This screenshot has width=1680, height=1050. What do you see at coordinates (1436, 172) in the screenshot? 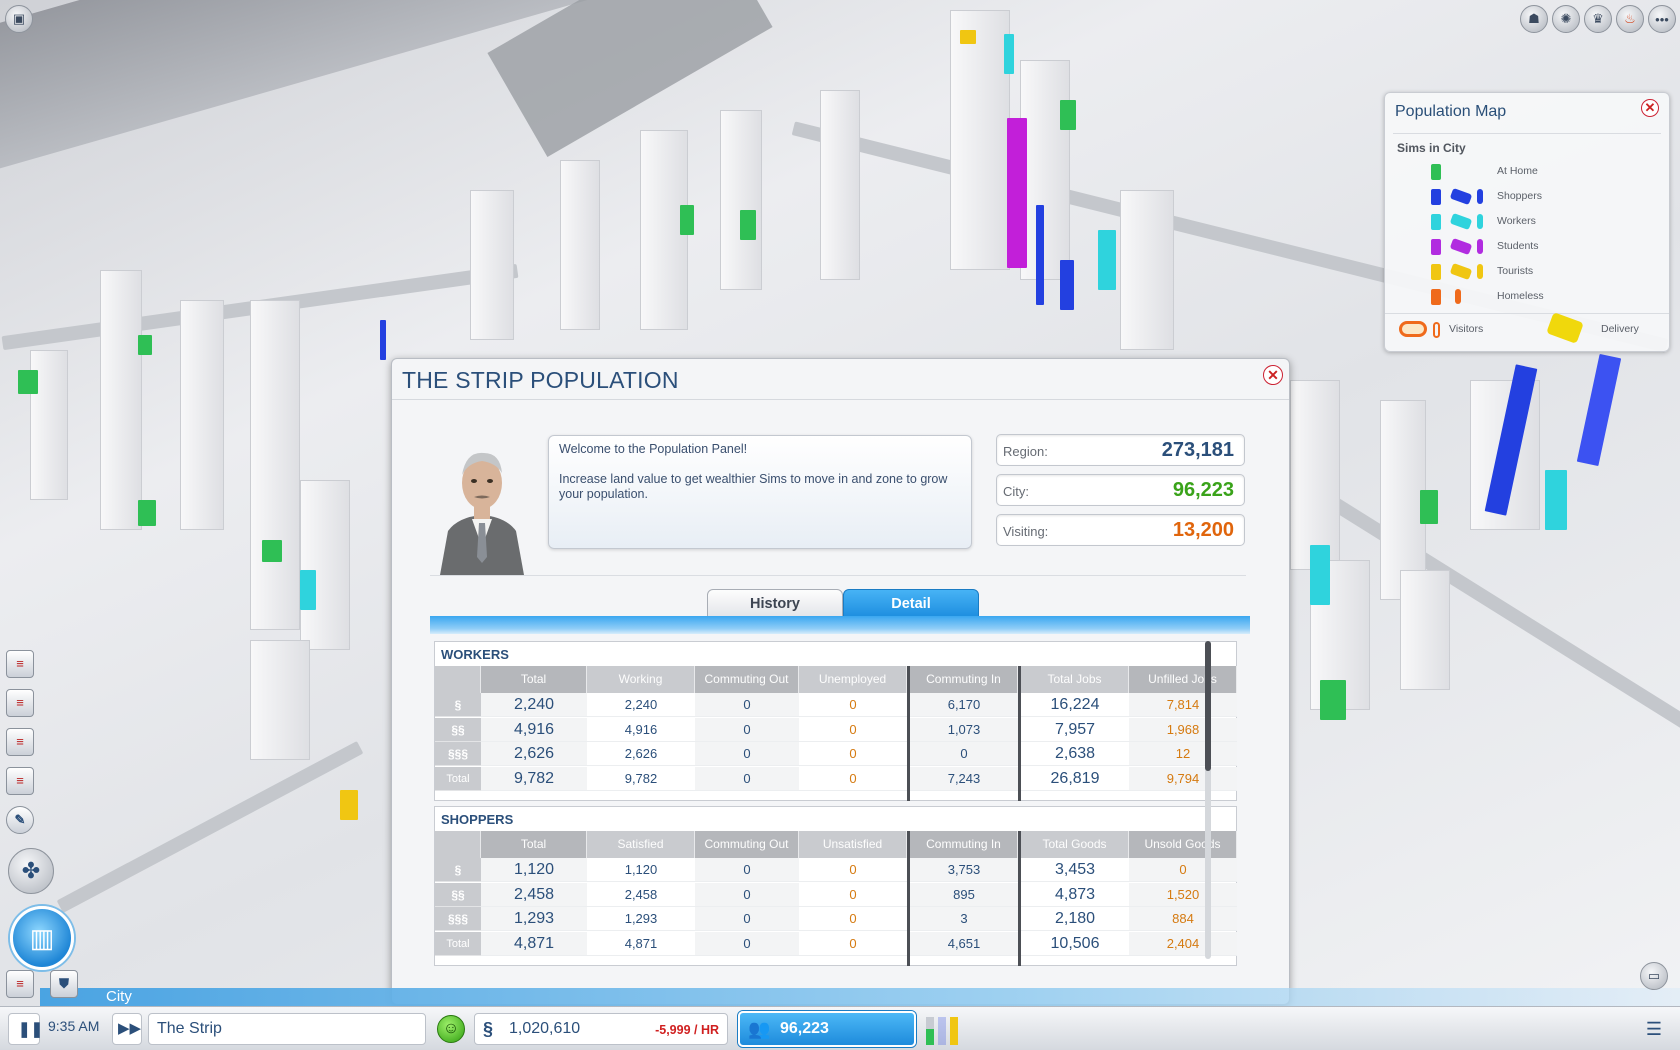
I see `at-home-swatch-icon` at bounding box center [1436, 172].